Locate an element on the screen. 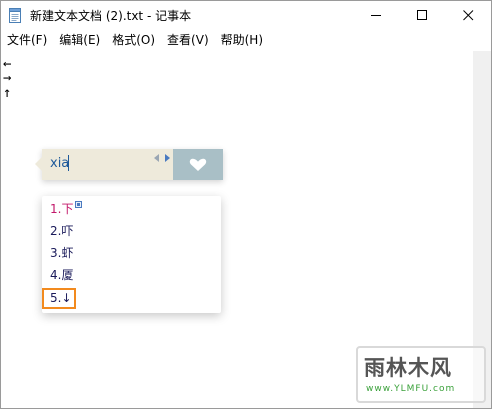 The image size is (492, 409). minimize-icon is located at coordinates (375, 15).